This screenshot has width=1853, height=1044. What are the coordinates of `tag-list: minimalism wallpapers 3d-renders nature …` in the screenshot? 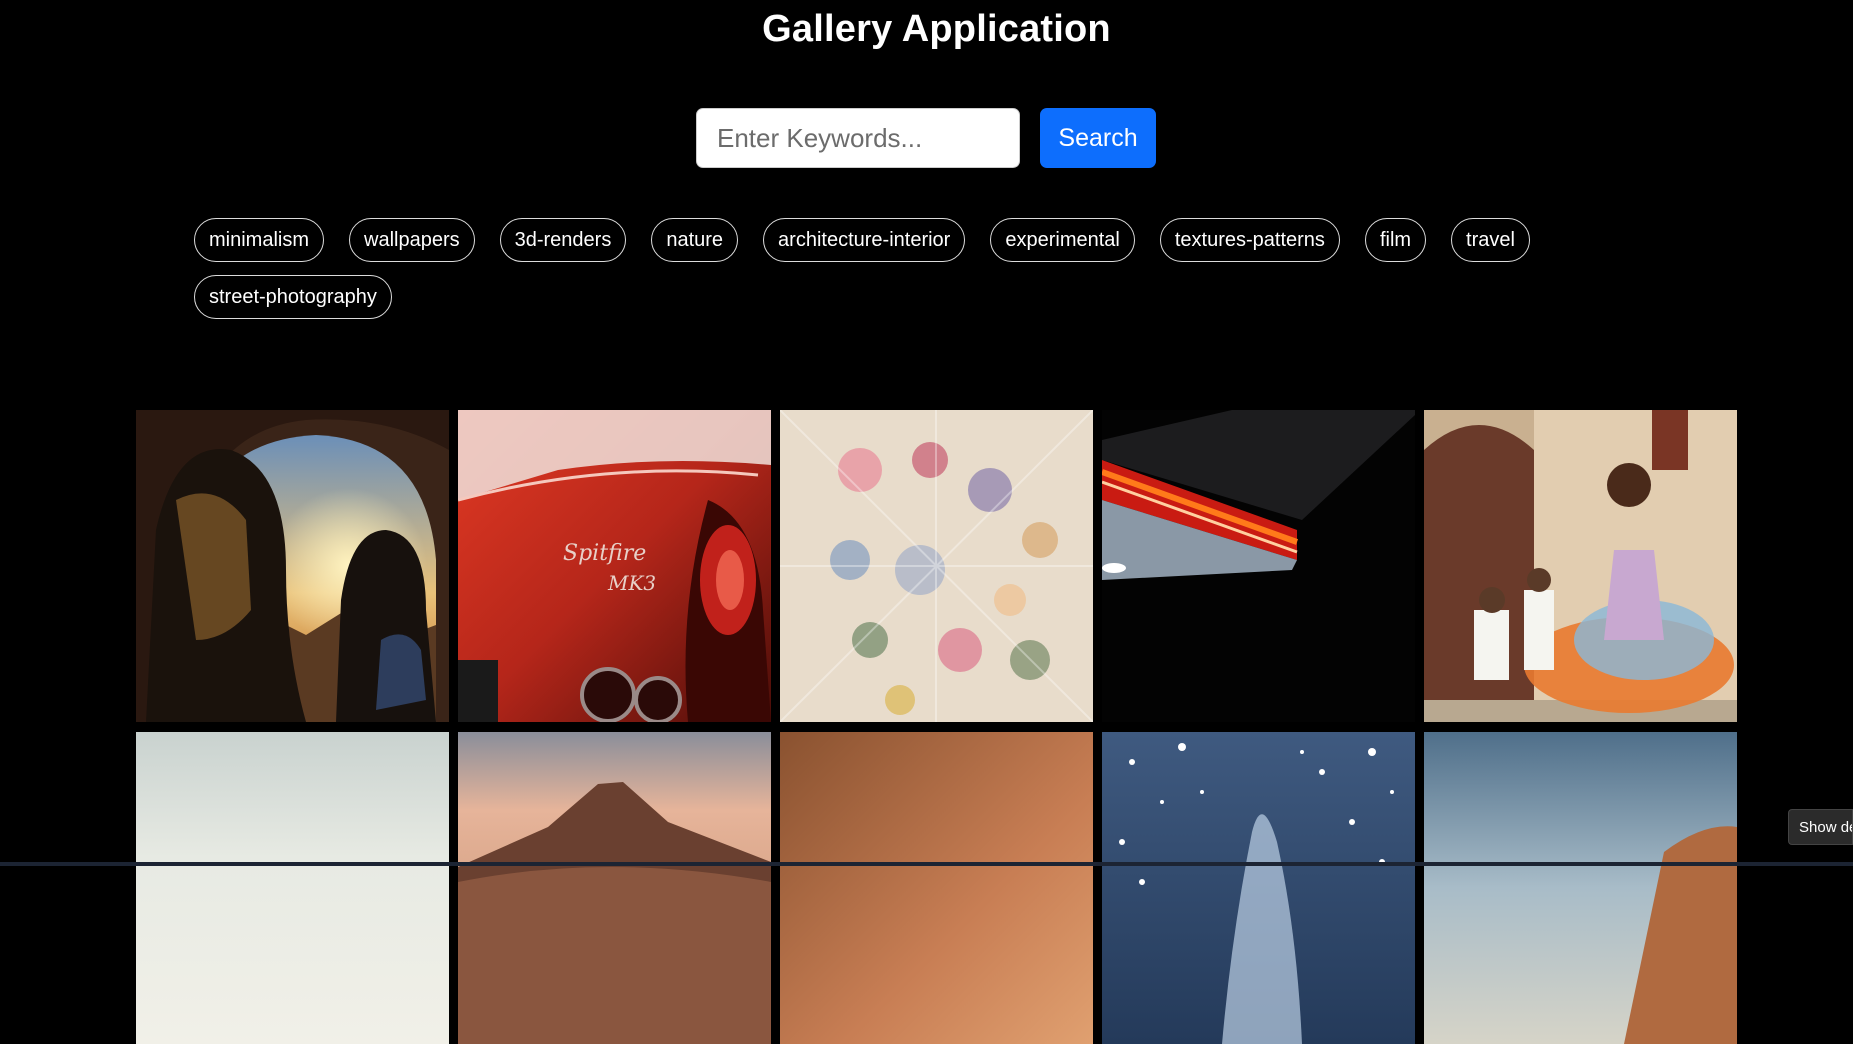 It's located at (884, 268).